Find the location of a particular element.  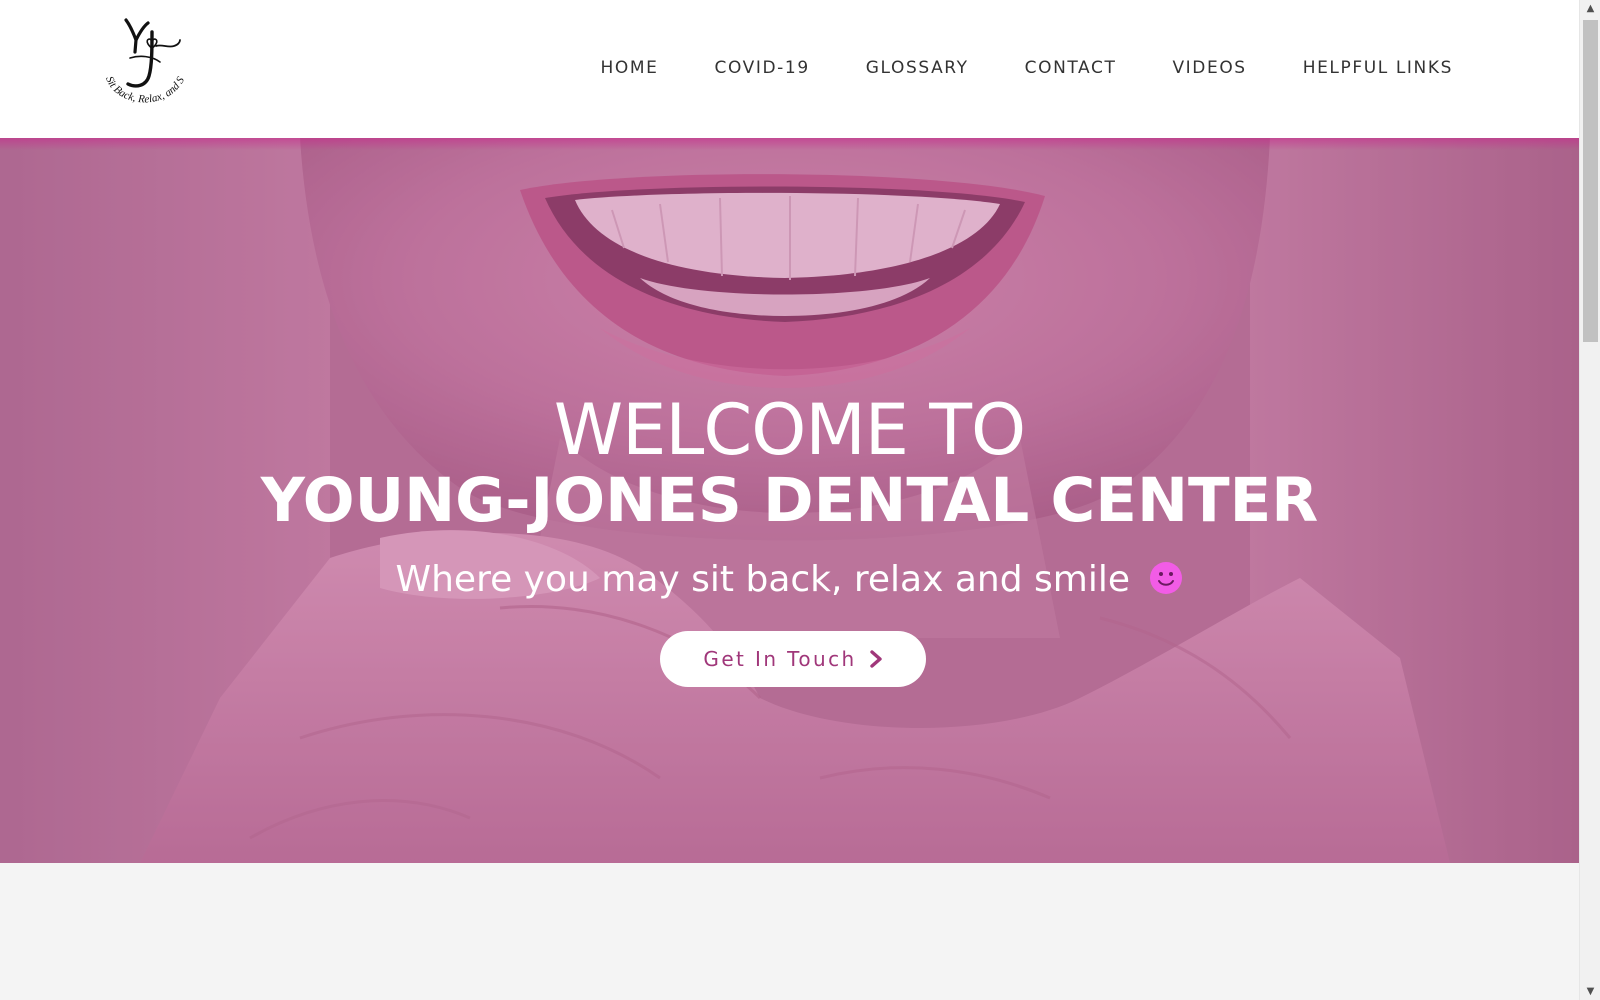

nav-item-home: HOME is located at coordinates (630, 68).